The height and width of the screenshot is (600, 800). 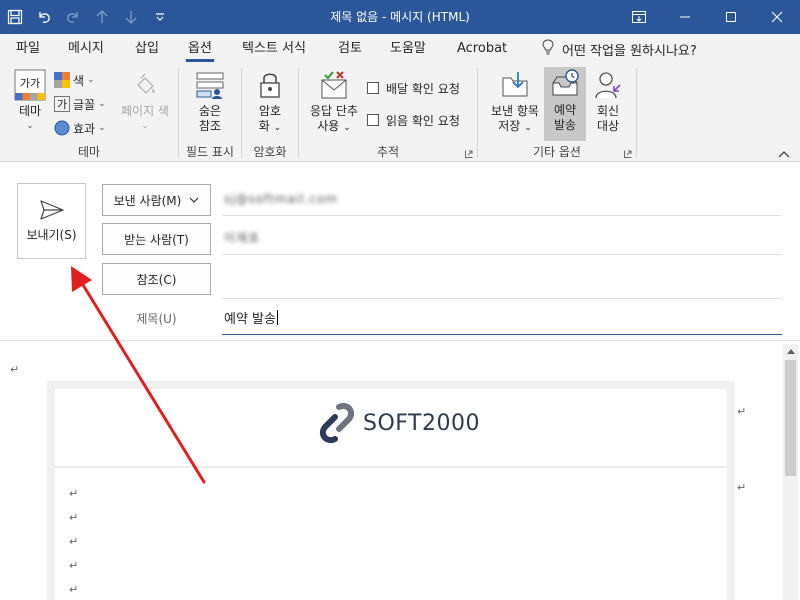 What do you see at coordinates (101, 17) in the screenshot?
I see `up-arrow-icon` at bounding box center [101, 17].